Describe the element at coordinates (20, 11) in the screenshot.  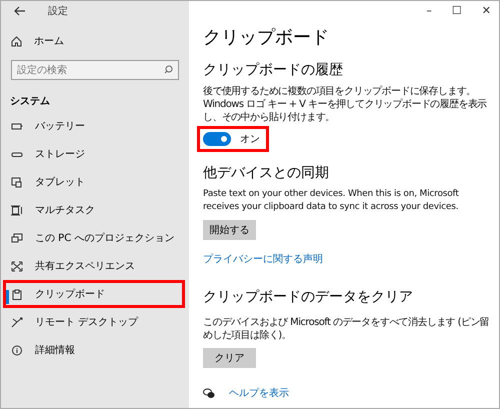
I see `back-arrow-icon` at that location.